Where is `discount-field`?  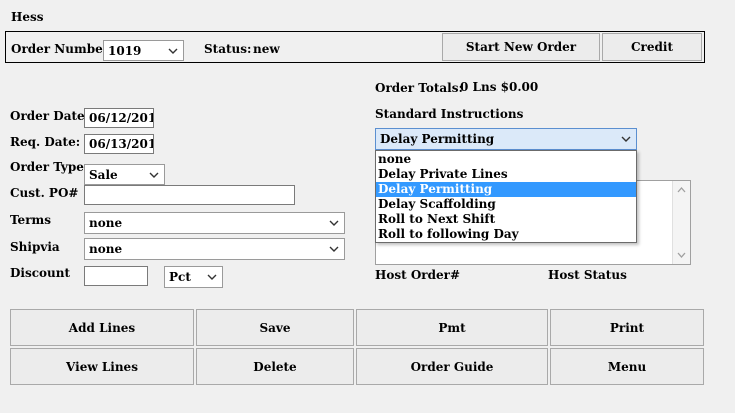 discount-field is located at coordinates (116, 276).